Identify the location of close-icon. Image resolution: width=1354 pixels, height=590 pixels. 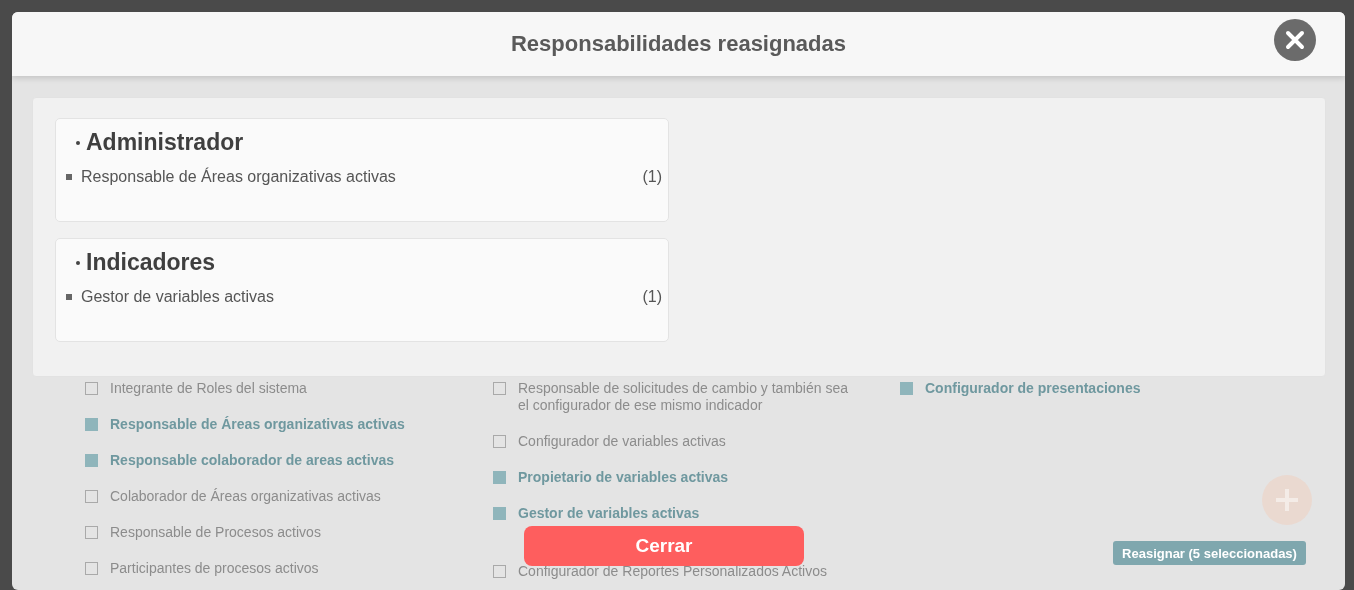
(1295, 40).